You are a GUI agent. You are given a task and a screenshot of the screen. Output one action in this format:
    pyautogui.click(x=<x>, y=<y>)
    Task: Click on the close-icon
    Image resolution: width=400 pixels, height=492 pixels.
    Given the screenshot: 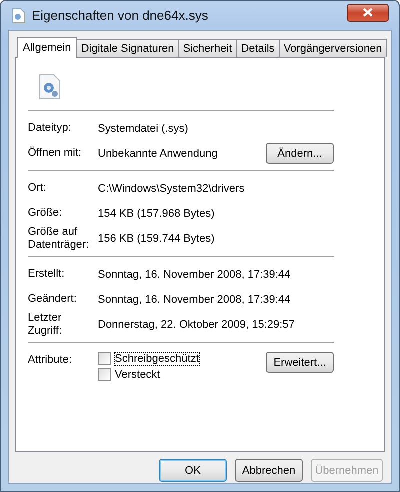 What is the action you would take?
    pyautogui.click(x=368, y=12)
    